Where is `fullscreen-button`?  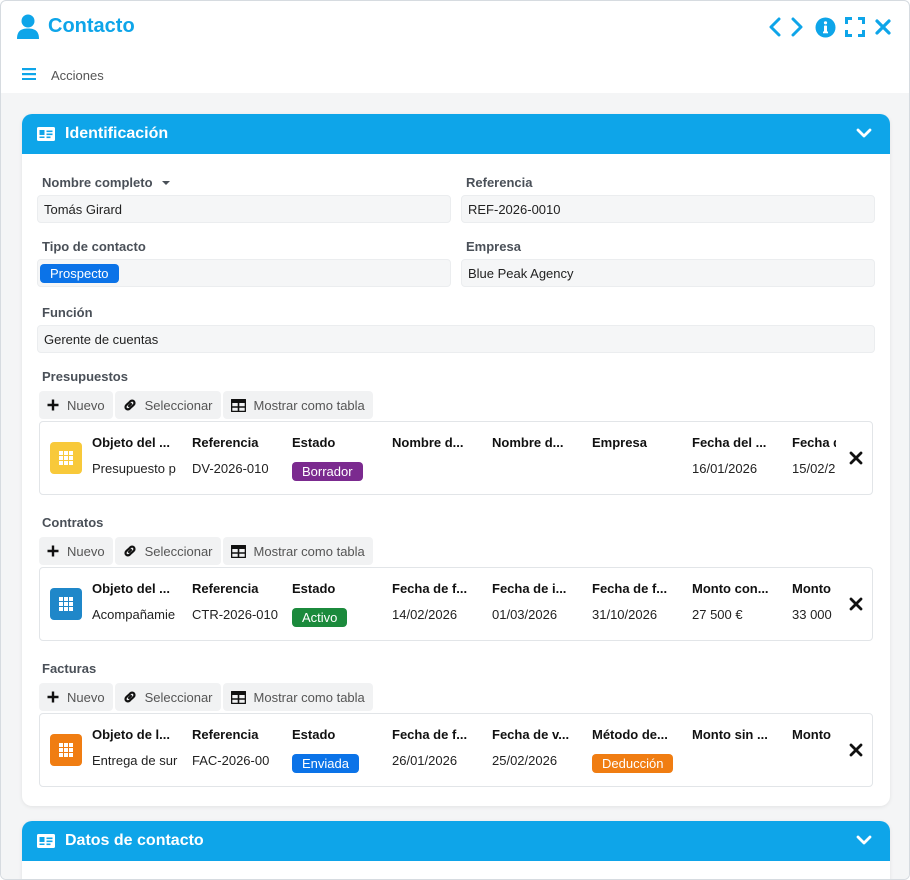
fullscreen-button is located at coordinates (855, 27).